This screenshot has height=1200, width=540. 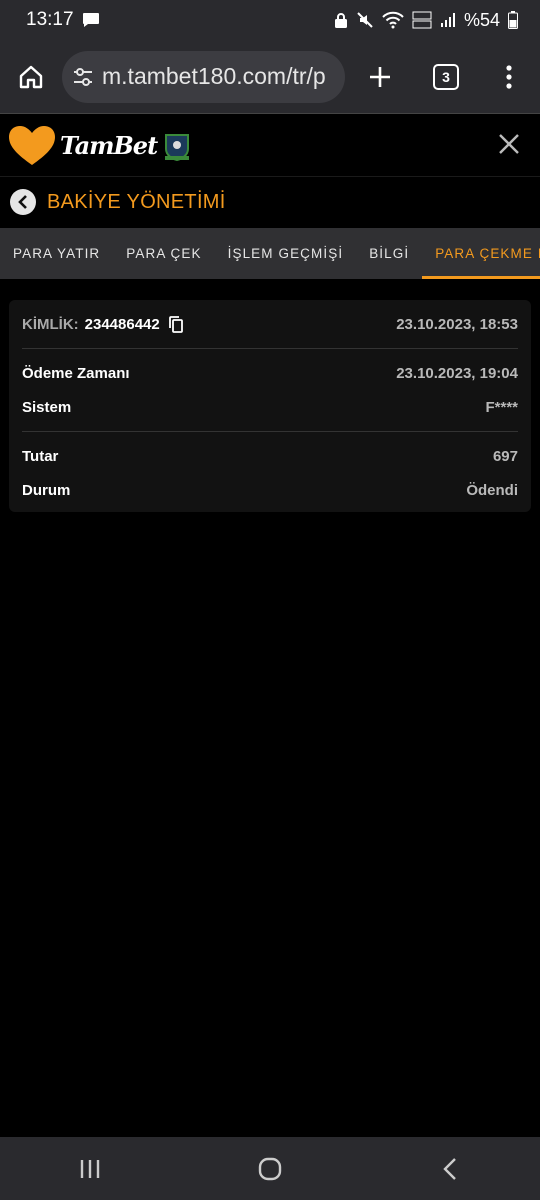 What do you see at coordinates (492, 490) in the screenshot?
I see `status-value: Ödendi` at bounding box center [492, 490].